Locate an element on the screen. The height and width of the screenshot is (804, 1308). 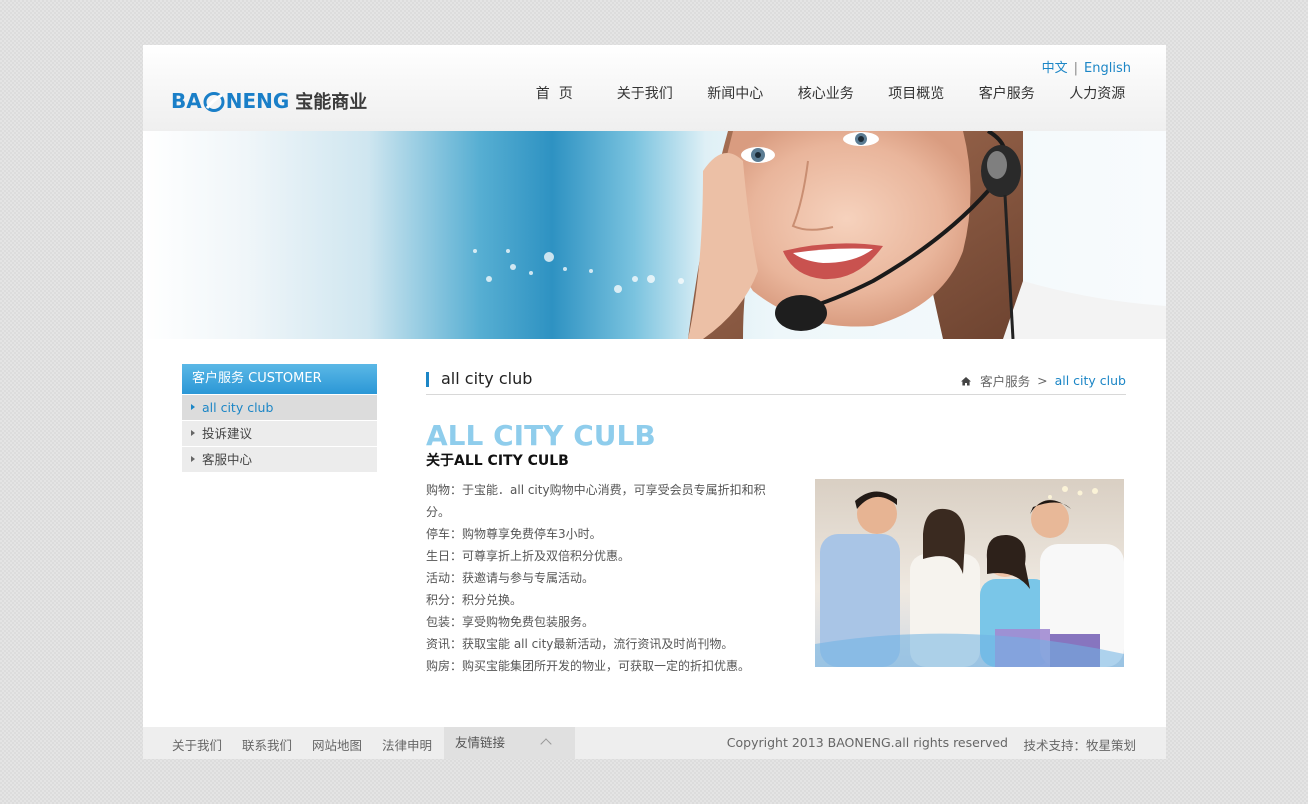
breadcrumb: 客户服务 > all city club is located at coordinates (1043, 380).